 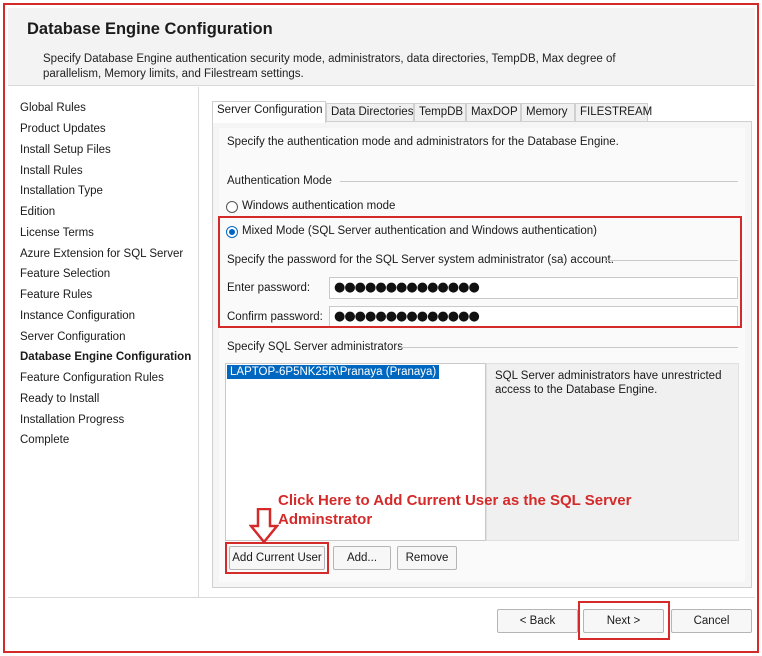 What do you see at coordinates (72, 420) in the screenshot?
I see `nav-item-installation-progress: Installation Progress` at bounding box center [72, 420].